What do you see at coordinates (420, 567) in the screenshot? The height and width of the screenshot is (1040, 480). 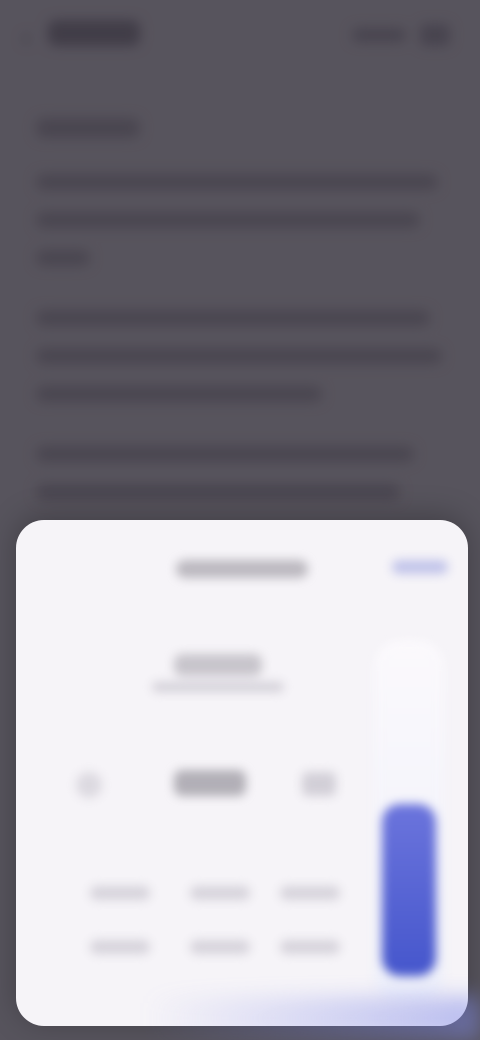 I see `sheet-done-button` at bounding box center [420, 567].